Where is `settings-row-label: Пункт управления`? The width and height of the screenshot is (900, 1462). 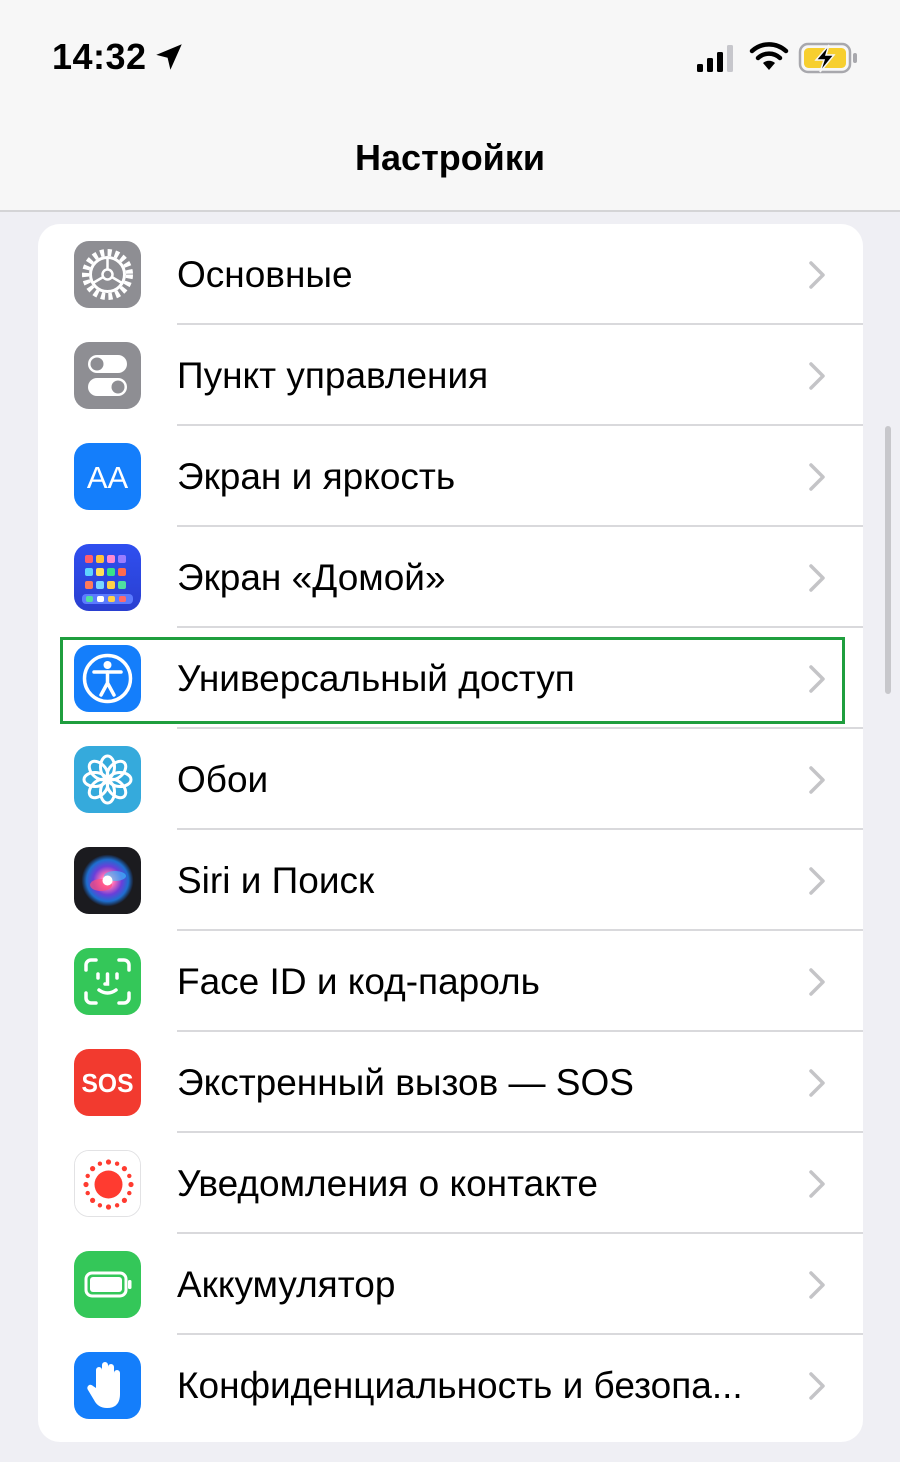
settings-row-label: Пункт управления is located at coordinates (333, 375).